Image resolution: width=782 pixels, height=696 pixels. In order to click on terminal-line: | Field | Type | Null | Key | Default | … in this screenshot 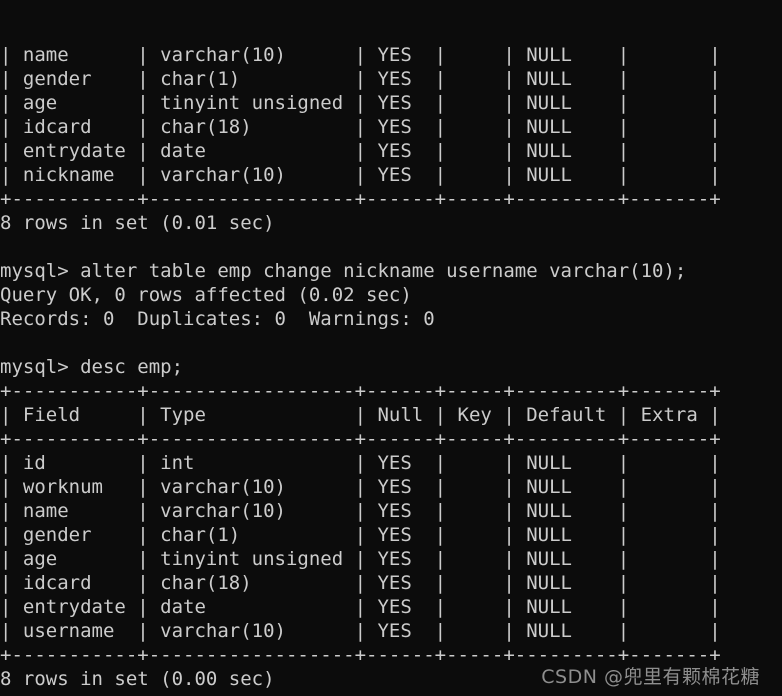, I will do `click(360, 415)`.